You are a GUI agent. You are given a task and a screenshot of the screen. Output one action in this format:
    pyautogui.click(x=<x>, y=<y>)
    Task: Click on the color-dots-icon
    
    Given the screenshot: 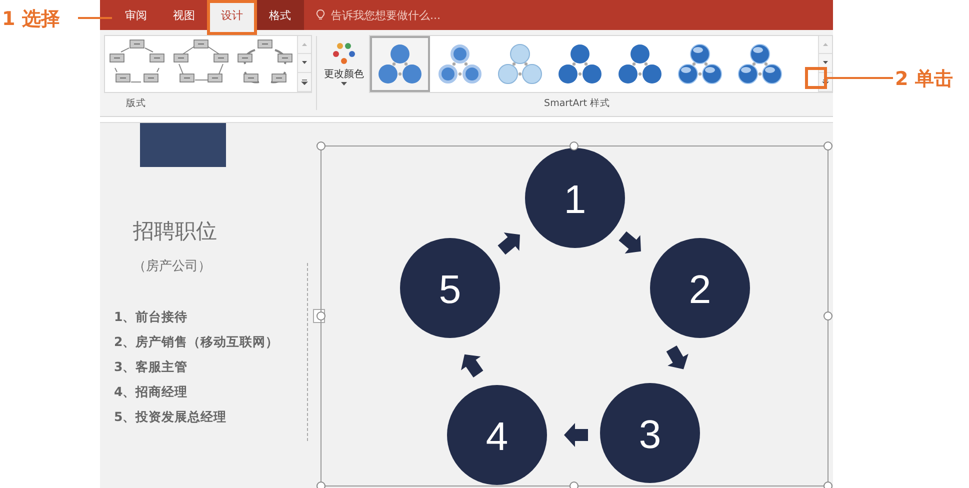 What is the action you would take?
    pyautogui.click(x=344, y=54)
    